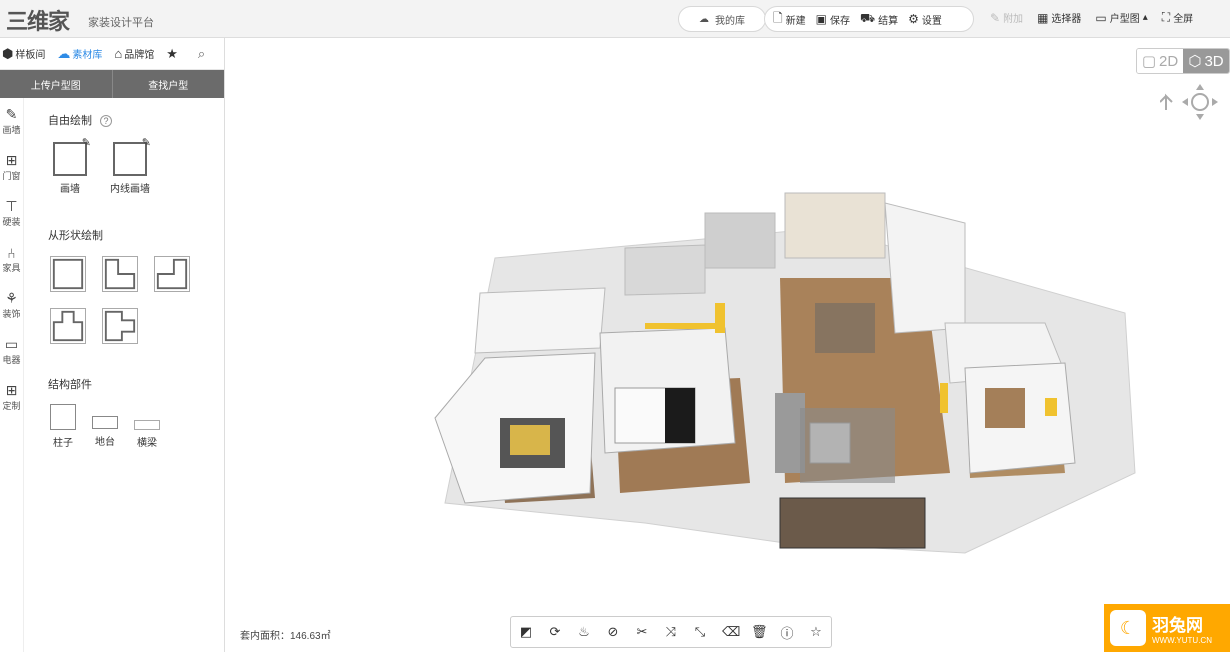 The height and width of the screenshot is (652, 1230). I want to click on resize-icon: ⤡, so click(700, 632).